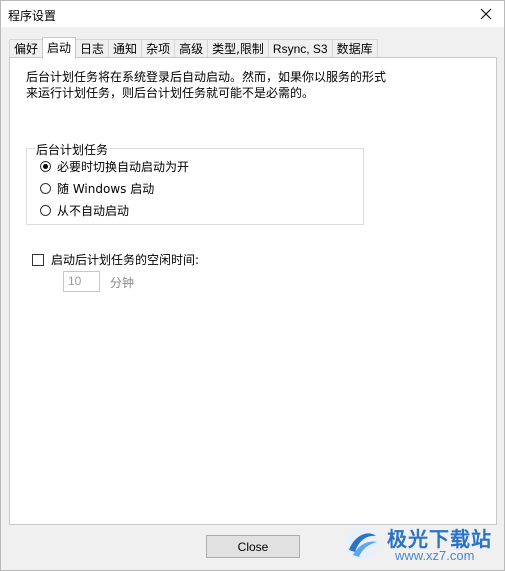 The height and width of the screenshot is (571, 505). What do you see at coordinates (92, 48) in the screenshot?
I see `tab-log: 日志` at bounding box center [92, 48].